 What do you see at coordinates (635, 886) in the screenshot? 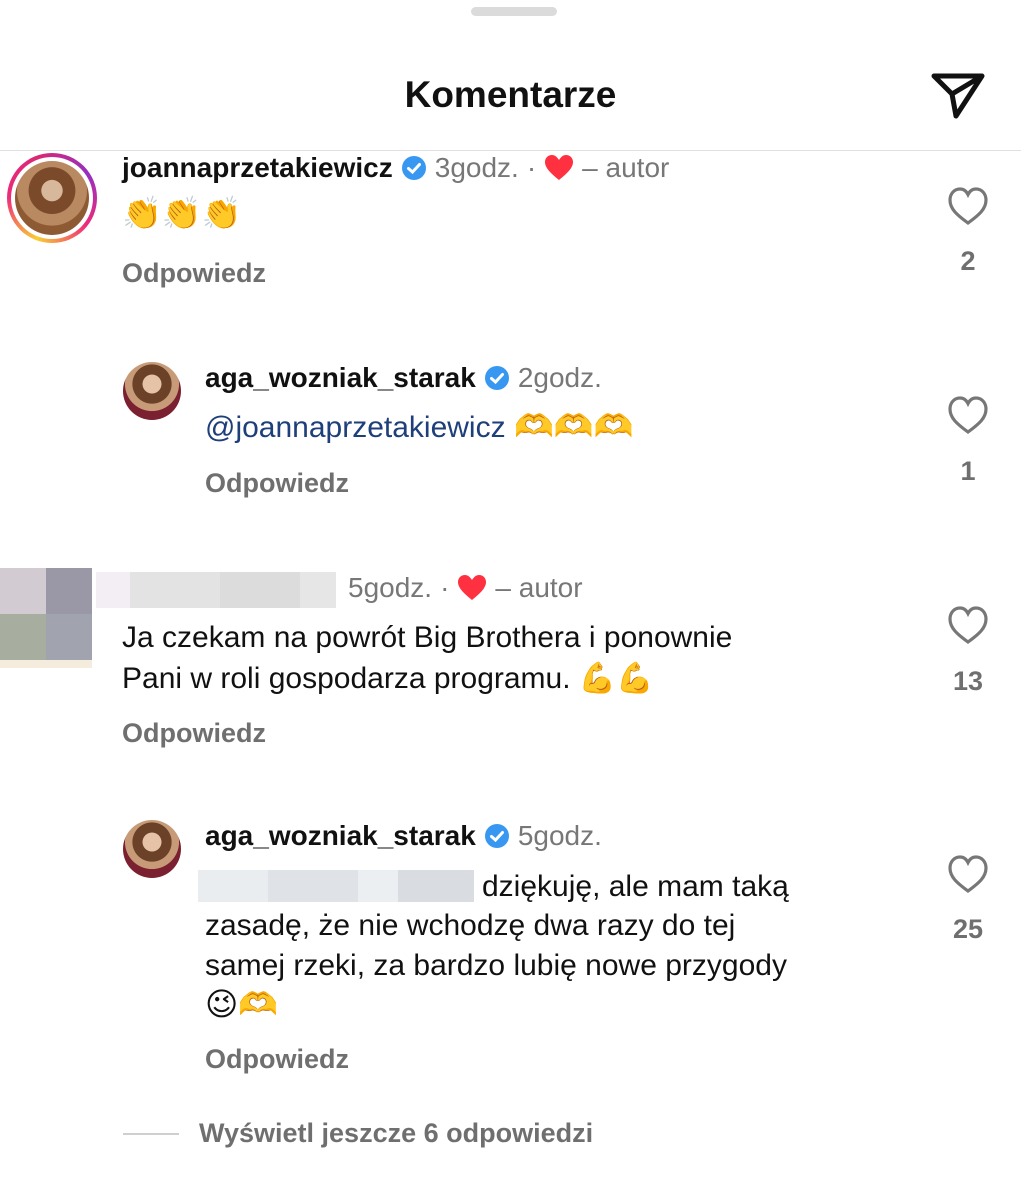
I see `comment-text-line: dziękuję, ale mam taką` at bounding box center [635, 886].